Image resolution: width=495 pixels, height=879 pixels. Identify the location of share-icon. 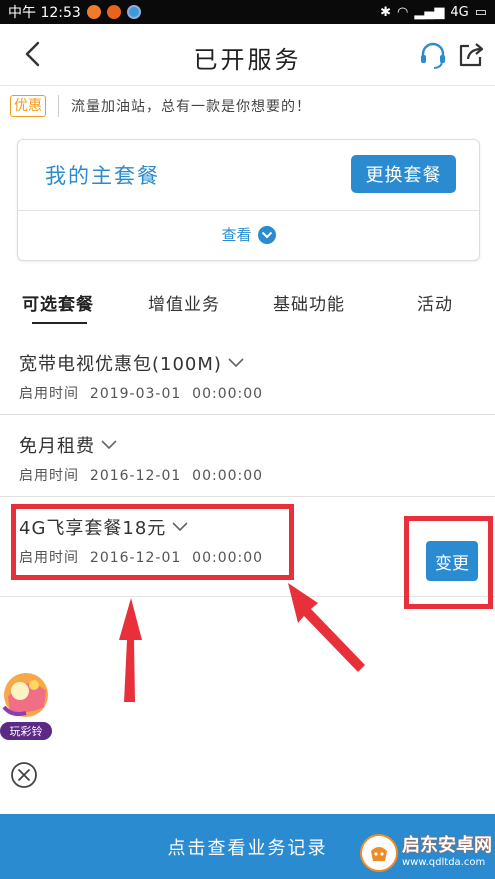
(471, 55).